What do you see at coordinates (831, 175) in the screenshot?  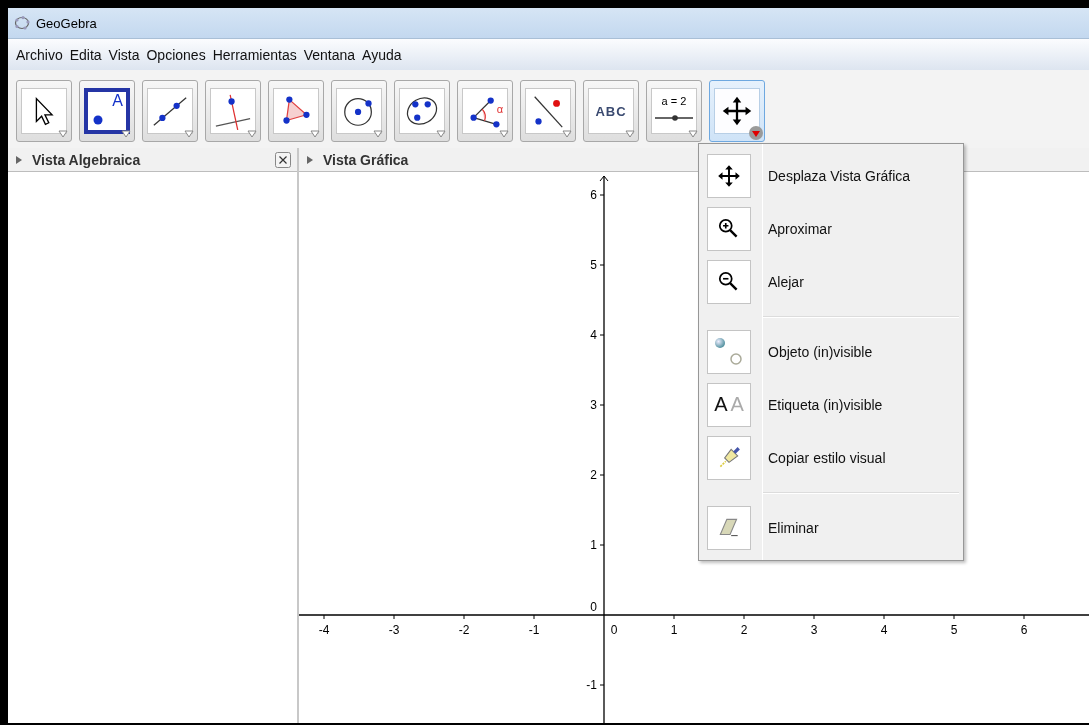 I see `menu-item: Desplaza Vista Gráfica` at bounding box center [831, 175].